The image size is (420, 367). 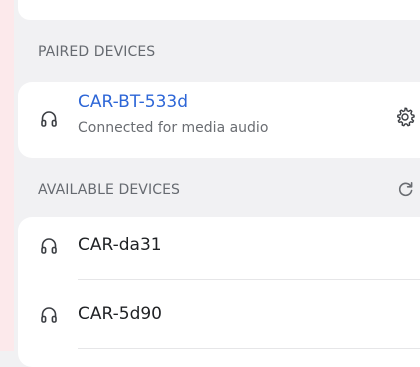 What do you see at coordinates (120, 314) in the screenshot?
I see `available-device-name: CAR-5d90` at bounding box center [120, 314].